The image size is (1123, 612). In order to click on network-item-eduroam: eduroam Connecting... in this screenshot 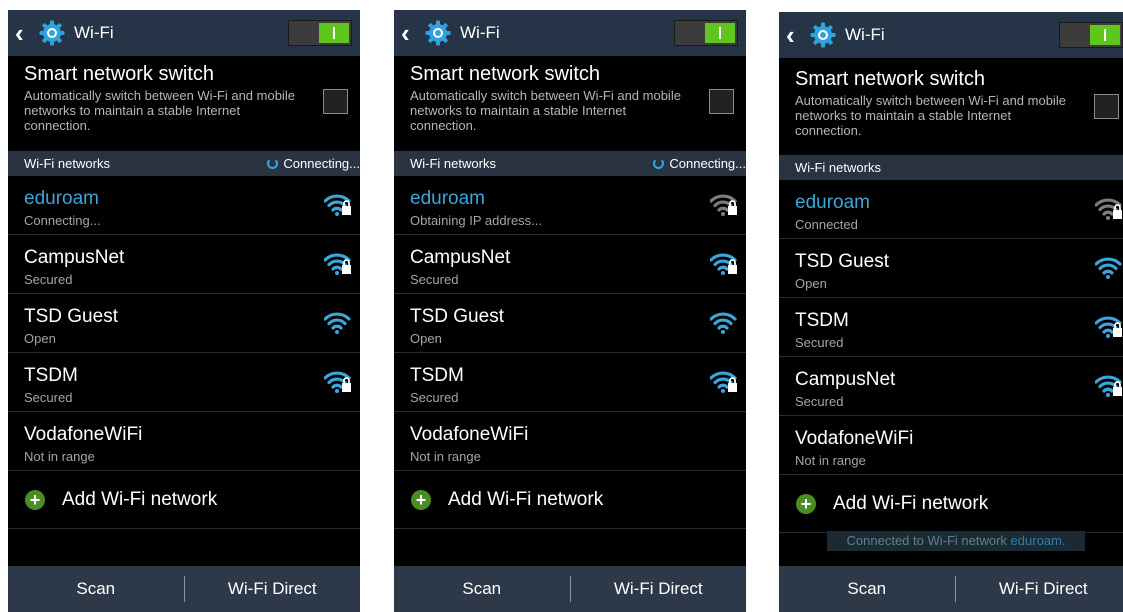, I will do `click(184, 205)`.